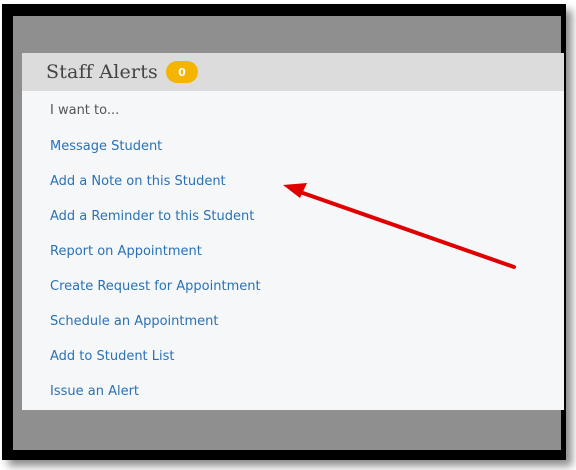 The image size is (576, 470). Describe the element at coordinates (182, 72) in the screenshot. I see `alert-count-badge: 0` at that location.